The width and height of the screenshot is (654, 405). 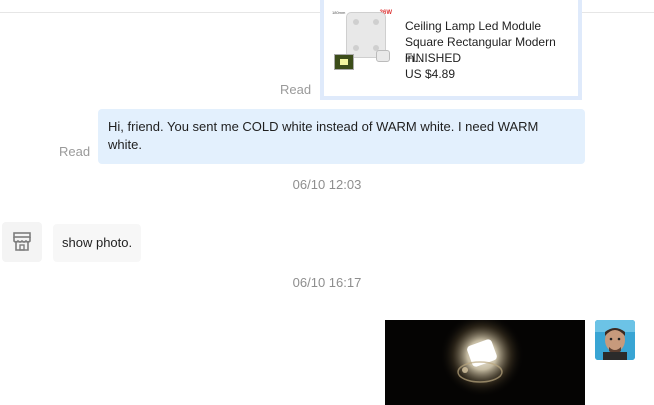 I want to click on product-price: US $4.89, so click(x=430, y=74).